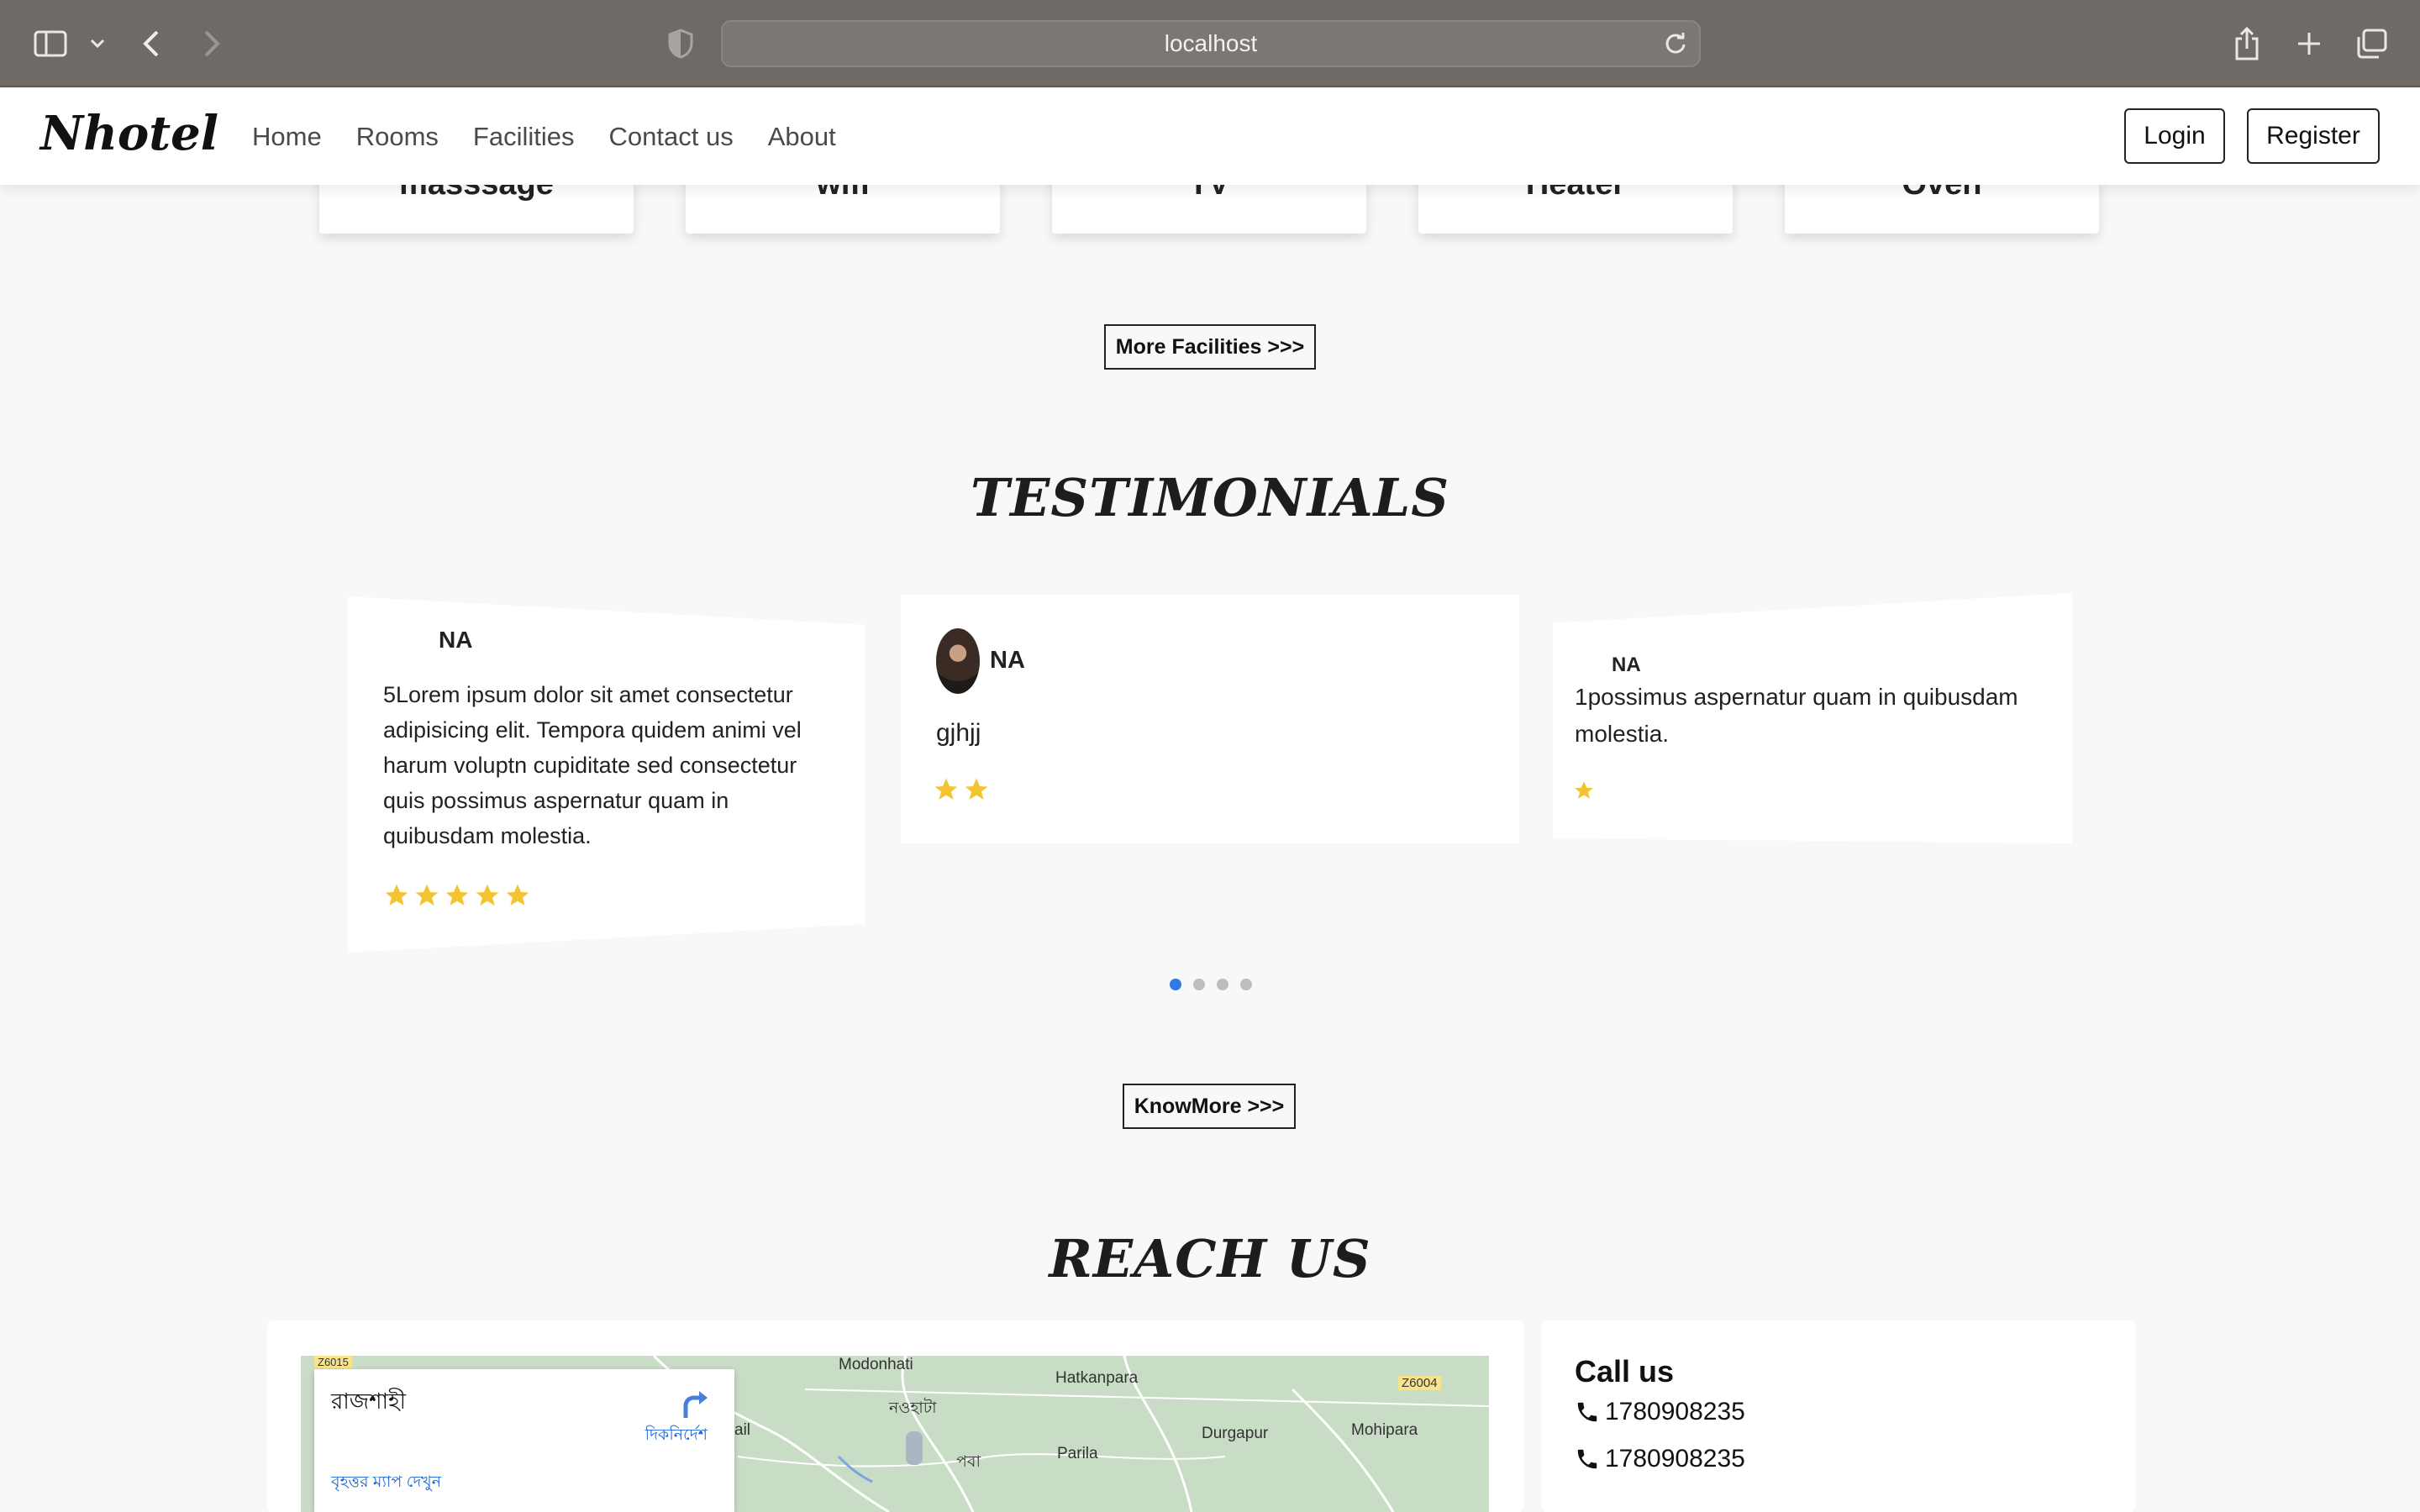 The width and height of the screenshot is (2420, 1512). I want to click on map-info-card: রাজশাহী দিকনির্দেশ বৃহত্তর ম্যাপ দেখুন, so click(524, 1440).